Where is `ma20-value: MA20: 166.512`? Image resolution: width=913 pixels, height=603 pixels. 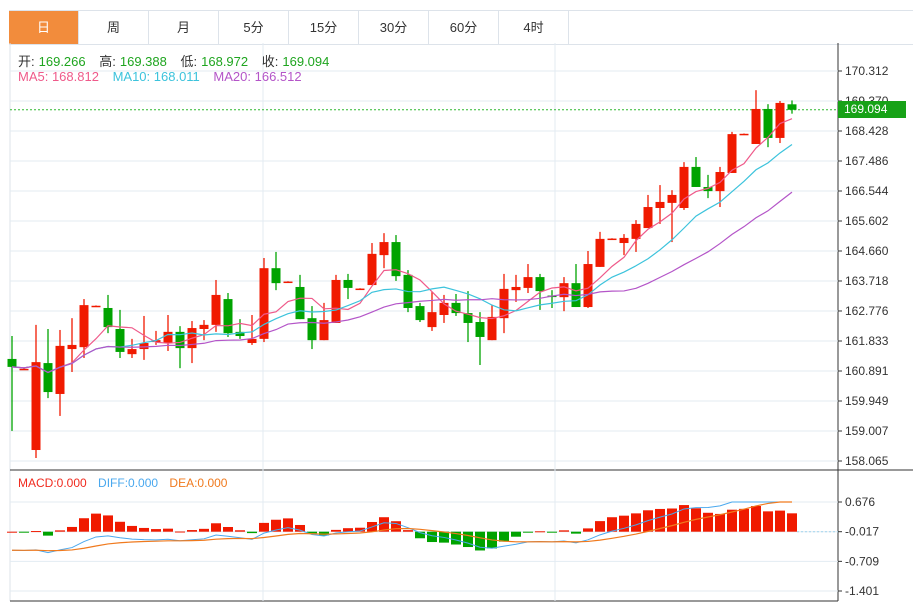 ma20-value: MA20: 166.512 is located at coordinates (257, 76).